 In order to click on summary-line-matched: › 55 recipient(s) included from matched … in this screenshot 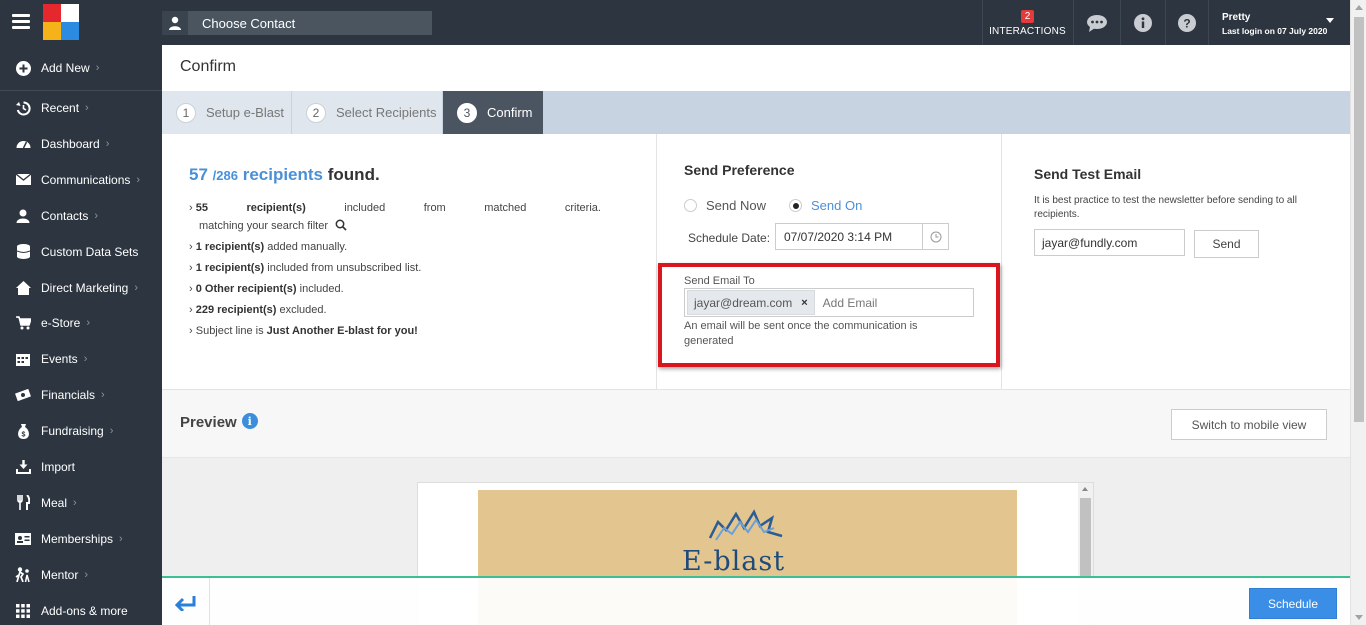, I will do `click(395, 208)`.